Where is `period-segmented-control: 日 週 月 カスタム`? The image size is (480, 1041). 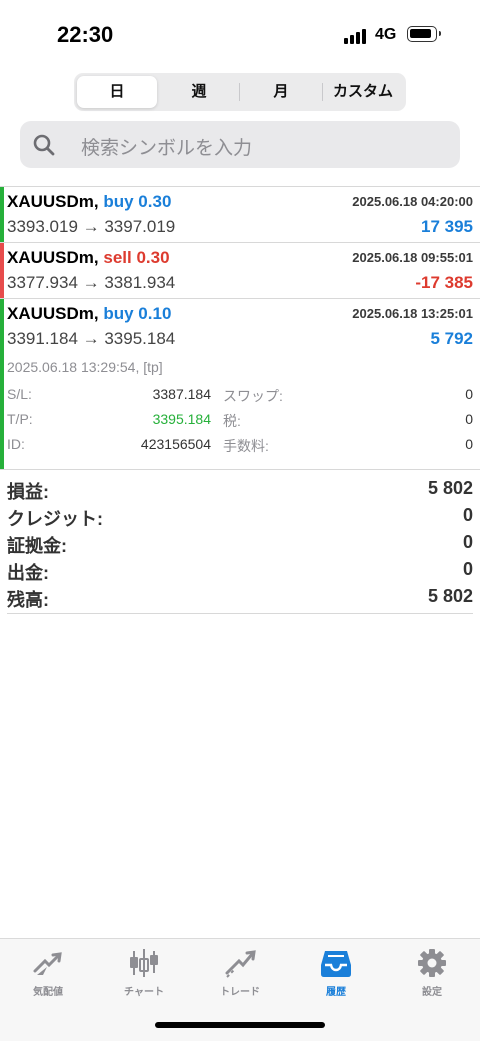
period-segmented-control: 日 週 月 カスタム is located at coordinates (240, 92).